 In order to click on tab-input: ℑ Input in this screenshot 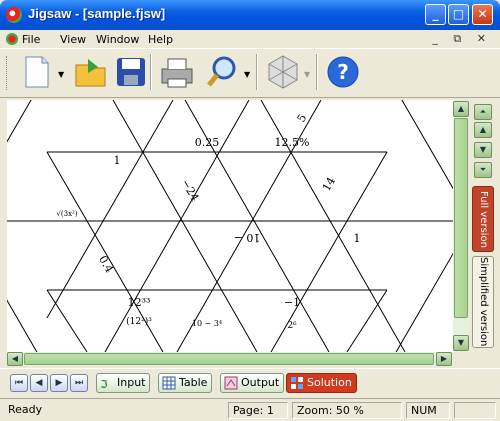, I will do `click(123, 383)`.